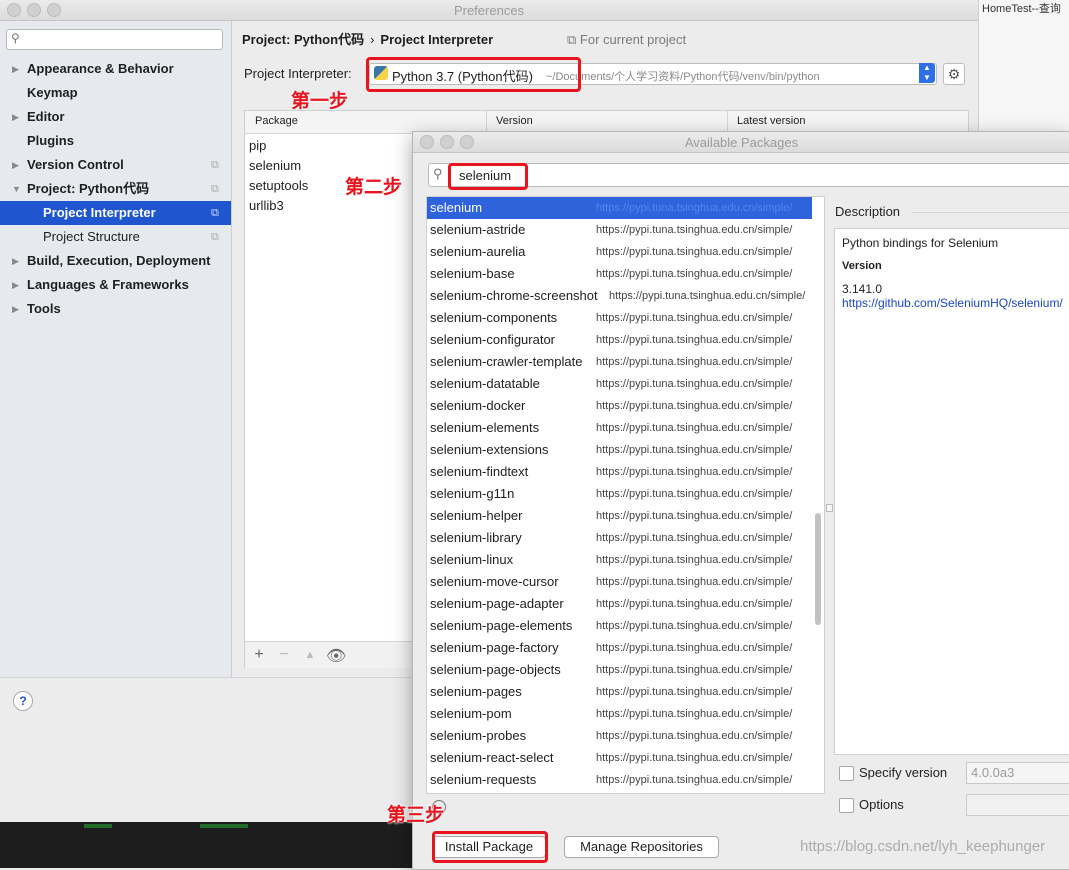  I want to click on splitter-handle, so click(829, 508).